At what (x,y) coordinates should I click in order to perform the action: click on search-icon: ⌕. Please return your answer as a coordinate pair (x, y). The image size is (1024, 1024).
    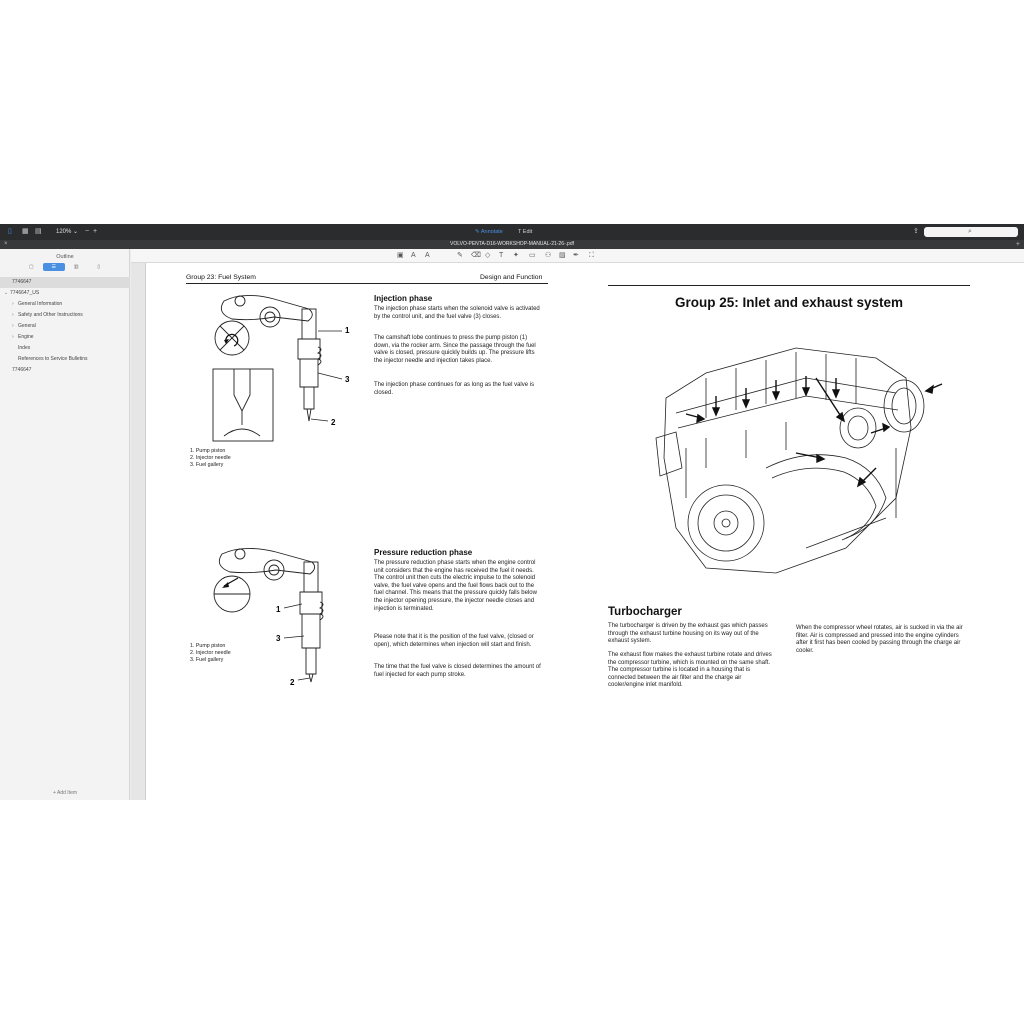
    Looking at the image, I should click on (970, 231).